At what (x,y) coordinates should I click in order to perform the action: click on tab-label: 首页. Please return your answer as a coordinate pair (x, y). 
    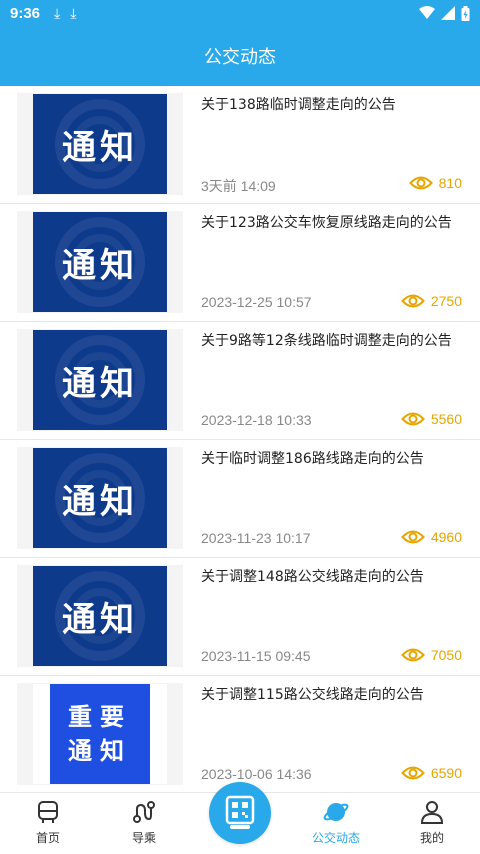
    Looking at the image, I should click on (47, 838).